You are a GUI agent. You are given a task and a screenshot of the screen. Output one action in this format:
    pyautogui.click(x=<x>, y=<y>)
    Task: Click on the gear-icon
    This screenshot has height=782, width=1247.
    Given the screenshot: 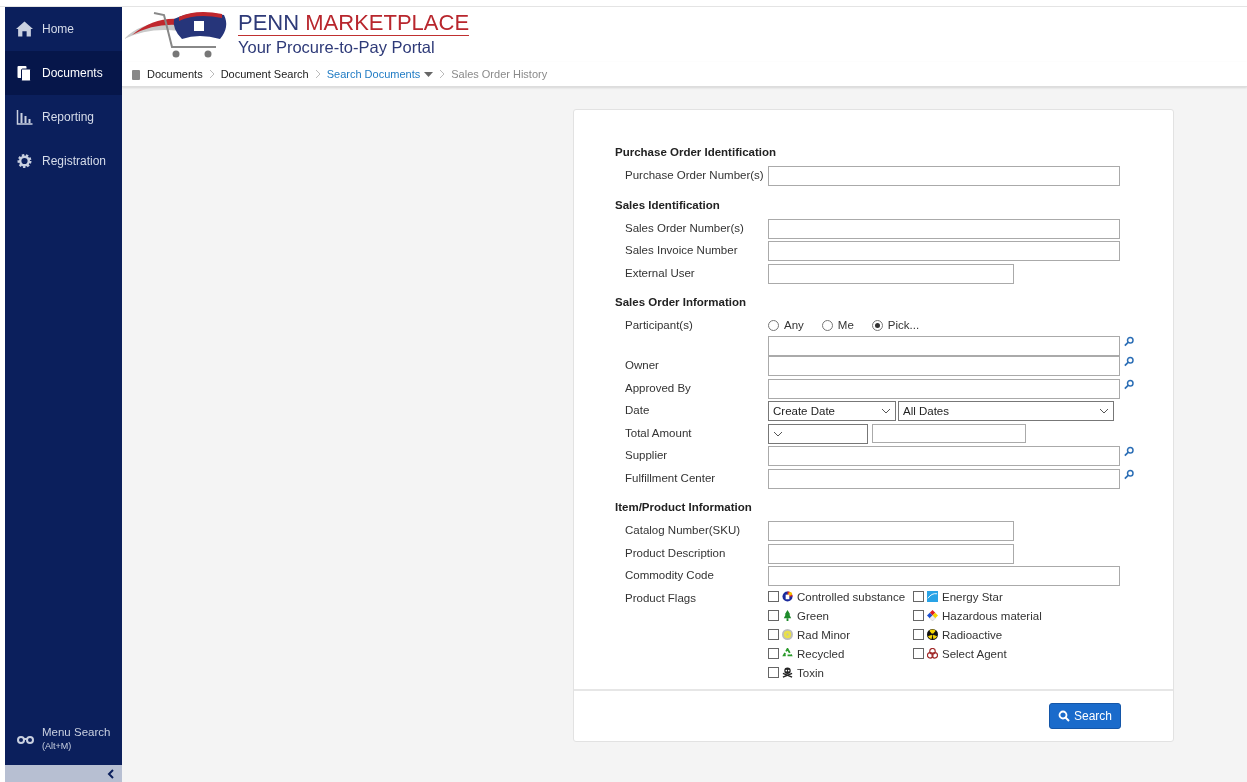 What is the action you would take?
    pyautogui.click(x=24, y=161)
    